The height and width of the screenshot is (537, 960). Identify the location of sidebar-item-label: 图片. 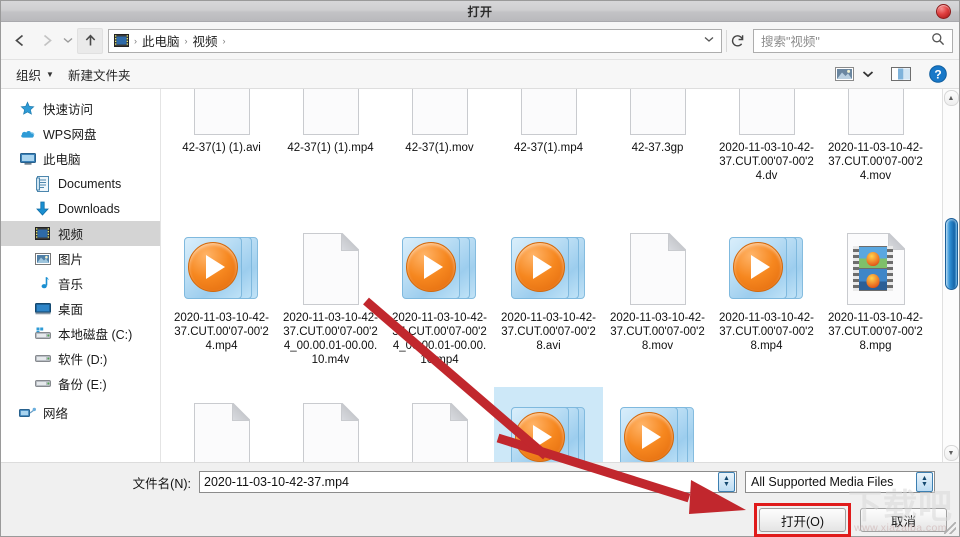
(71, 260).